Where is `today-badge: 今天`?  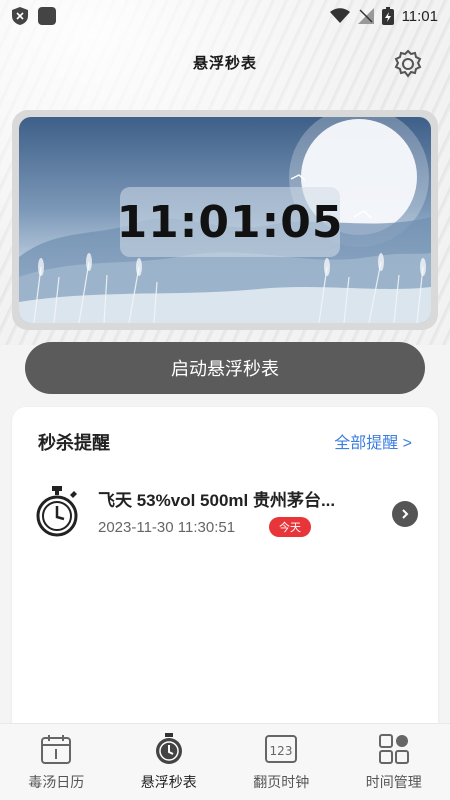
today-badge: 今天 is located at coordinates (290, 527).